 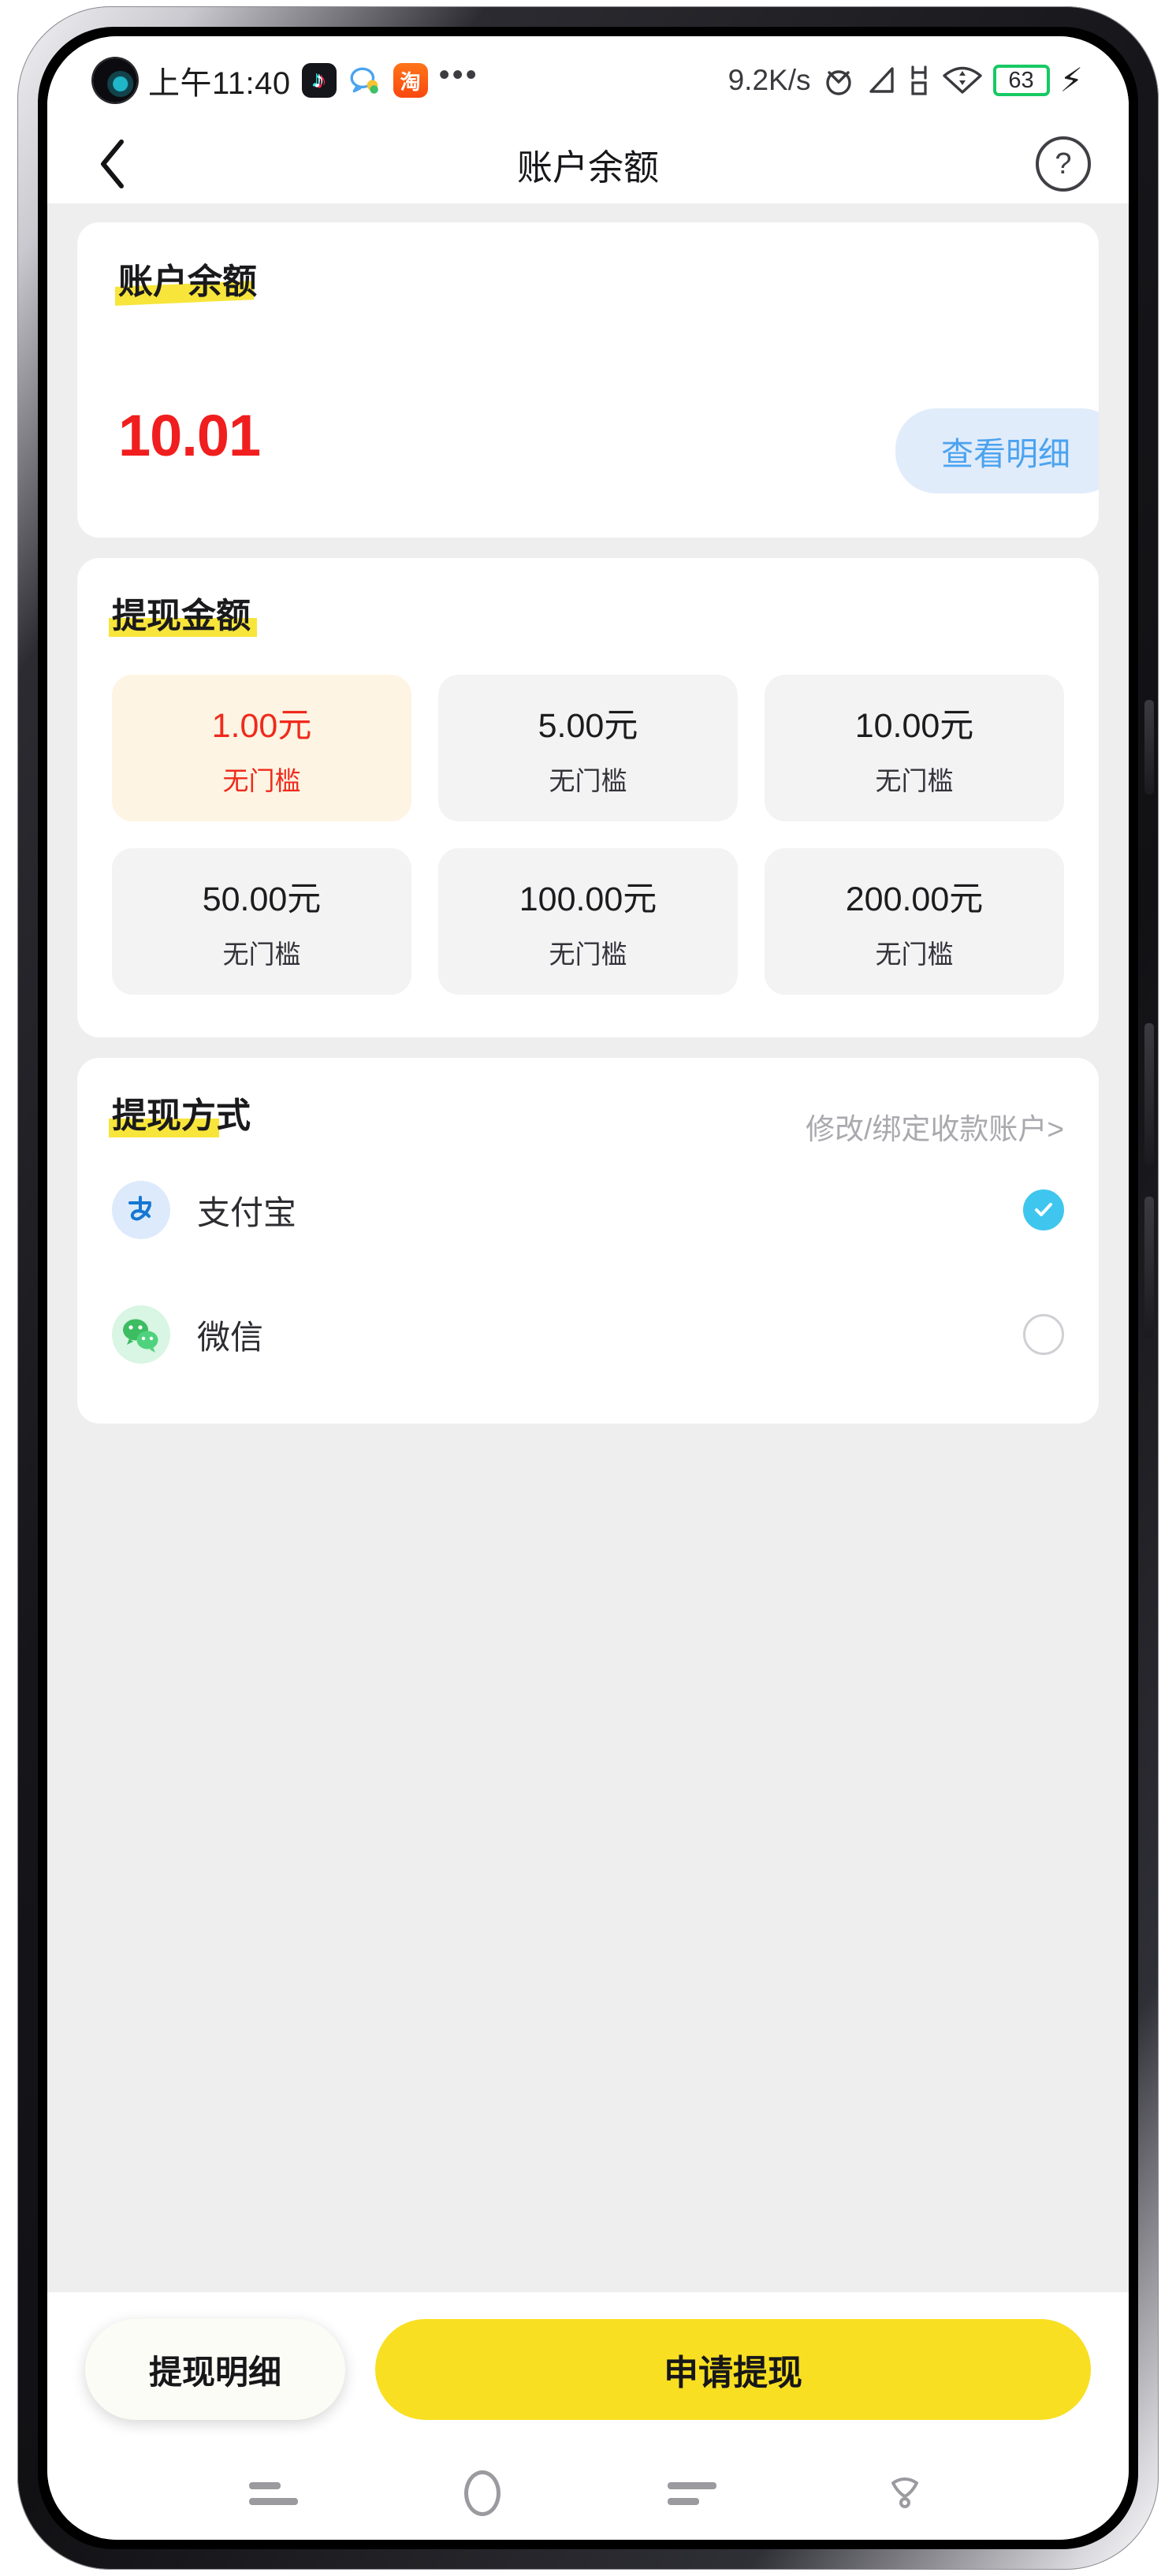 I want to click on signal-icon, so click(x=881, y=80).